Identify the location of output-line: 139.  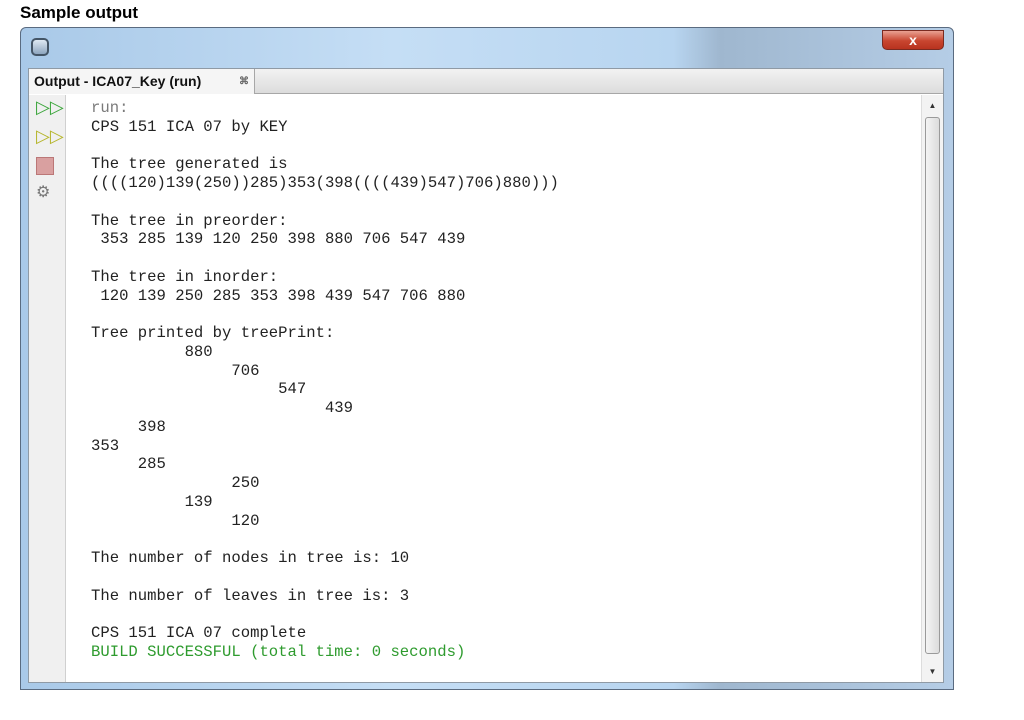
(152, 501).